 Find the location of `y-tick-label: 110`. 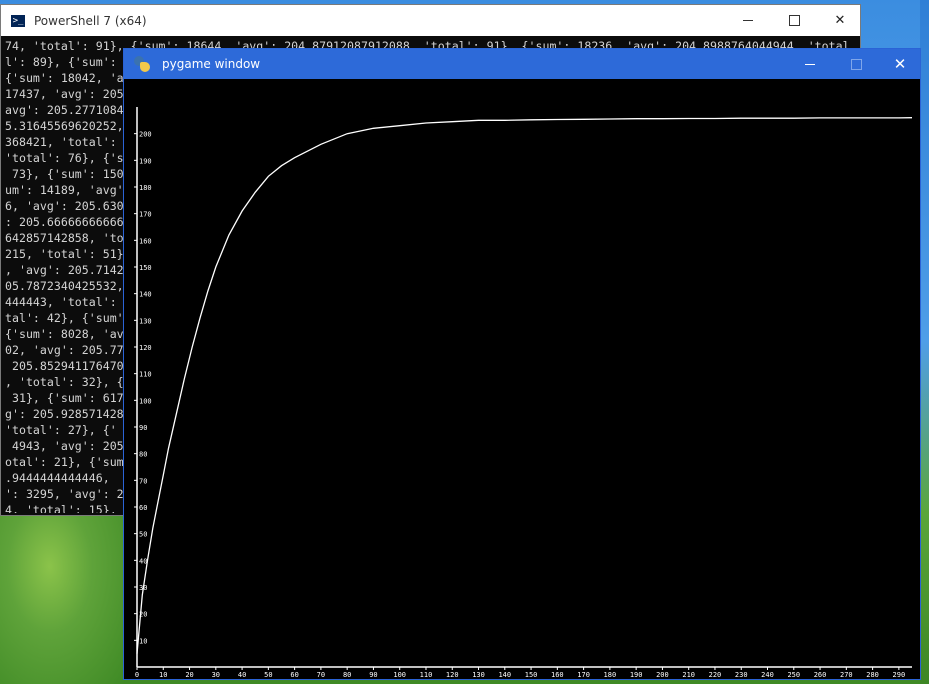

y-tick-label: 110 is located at coordinates (145, 375).